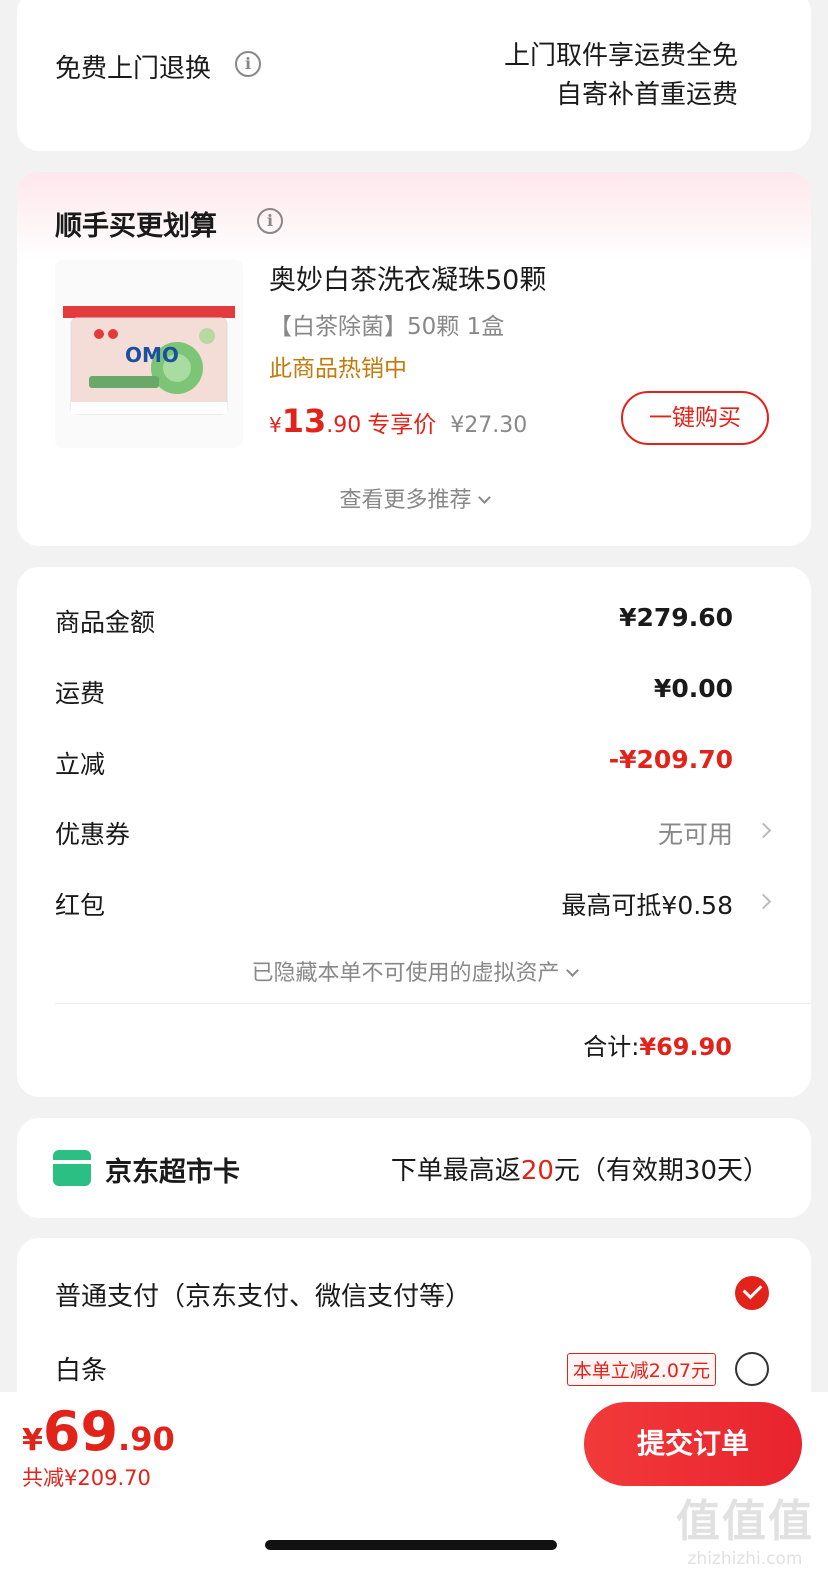 The height and width of the screenshot is (1579, 828). Describe the element at coordinates (579, 1171) in the screenshot. I see `jd-card-desc: 下单最高返20元（有效期30天）` at that location.